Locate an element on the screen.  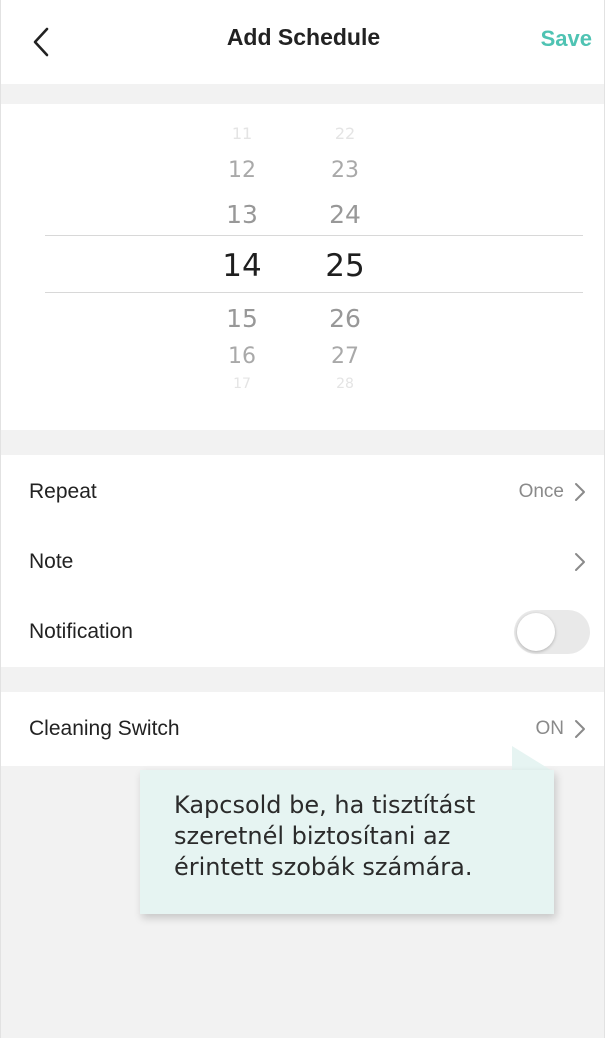
minute-option: 27 is located at coordinates (345, 356).